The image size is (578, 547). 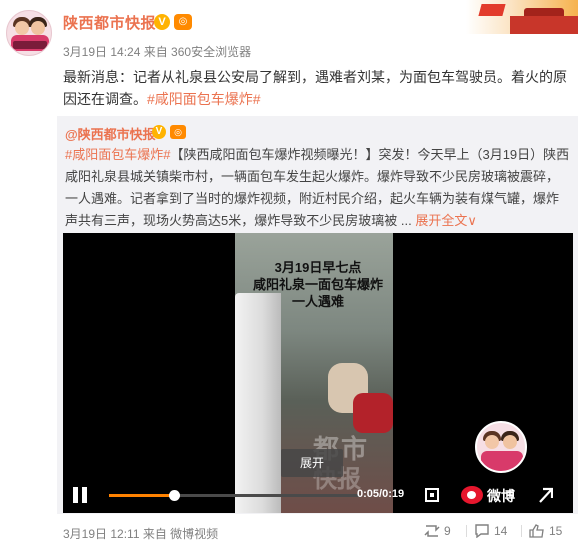 I want to click on header-banner-image, so click(x=522, y=17).